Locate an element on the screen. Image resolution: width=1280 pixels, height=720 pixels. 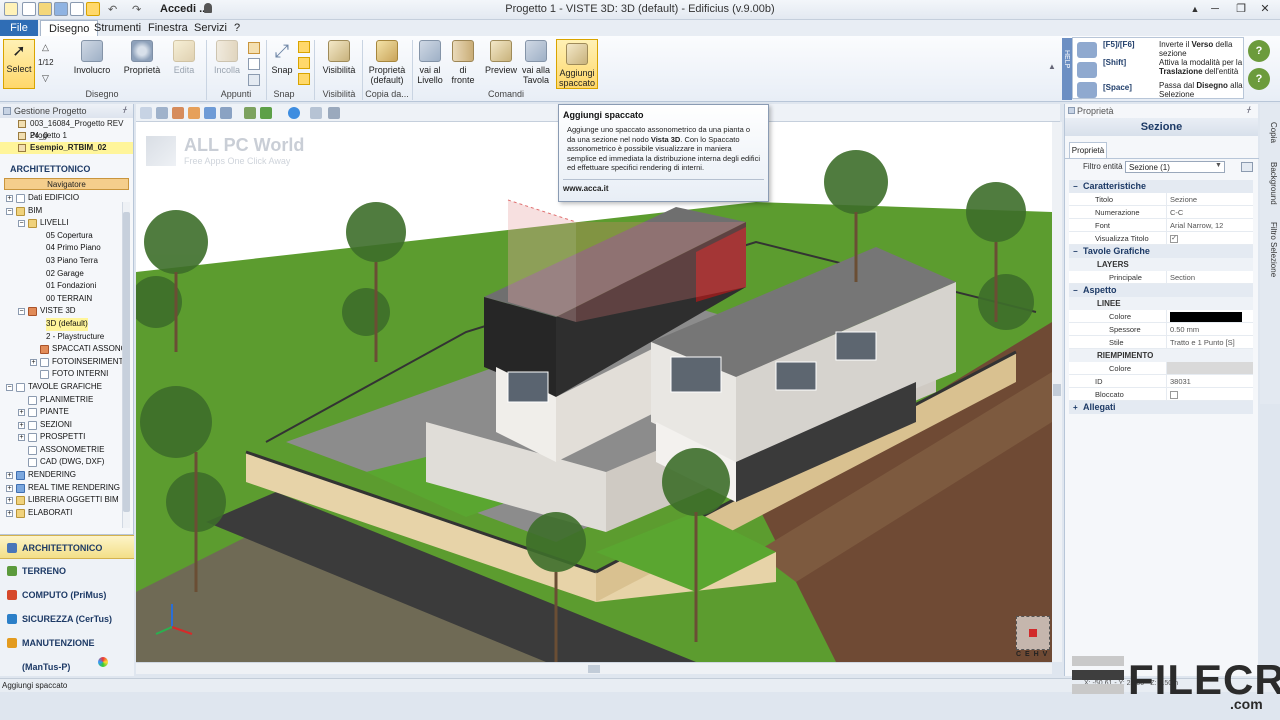
tab-help: ? is located at coordinates (237, 28).